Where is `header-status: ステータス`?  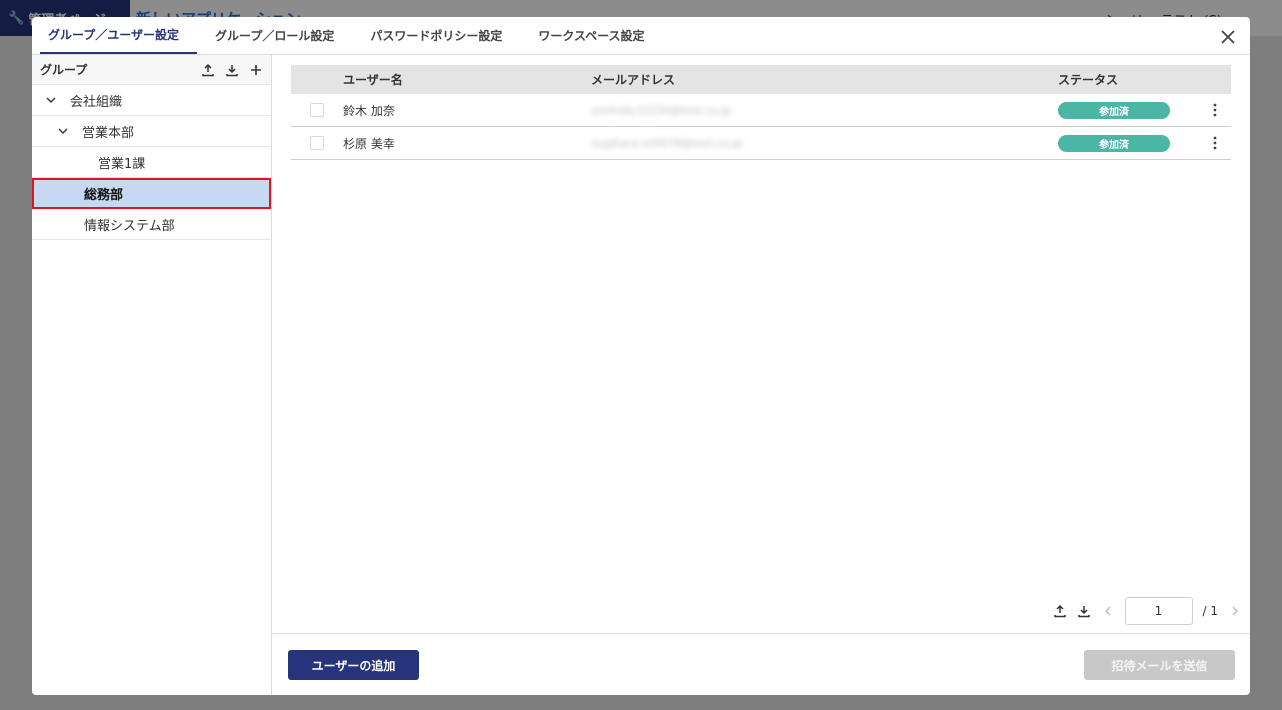 header-status: ステータス is located at coordinates (1128, 79).